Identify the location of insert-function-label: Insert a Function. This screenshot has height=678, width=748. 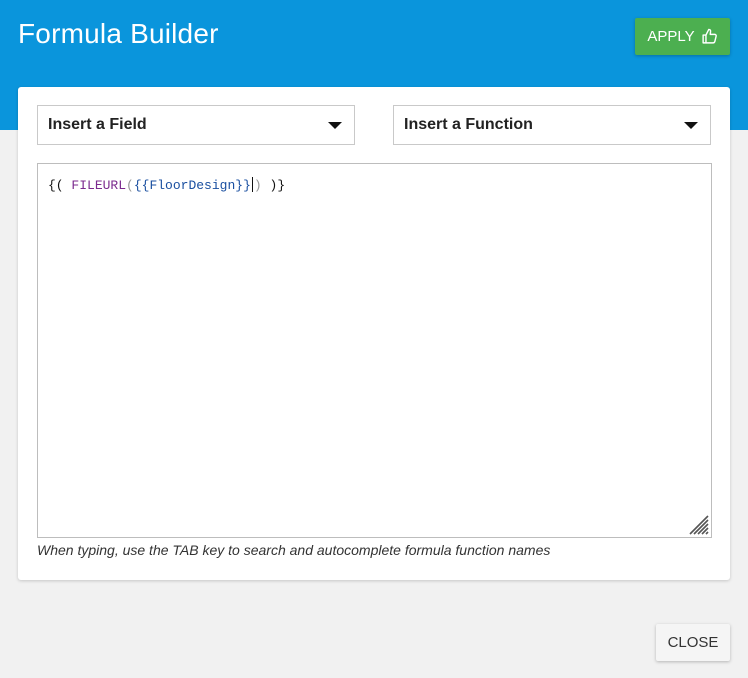
(468, 124).